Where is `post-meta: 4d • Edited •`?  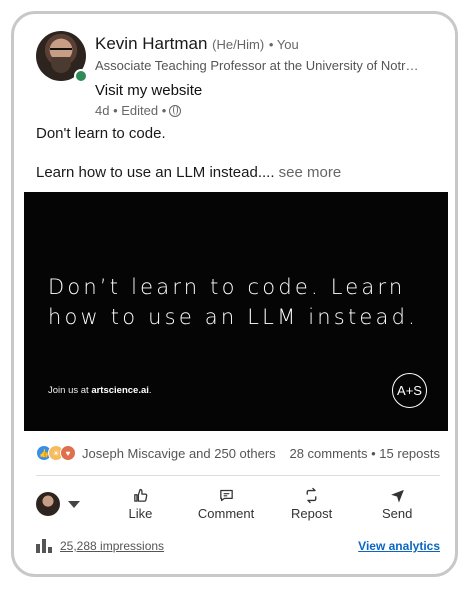
post-meta: 4d • Edited • is located at coordinates (265, 111).